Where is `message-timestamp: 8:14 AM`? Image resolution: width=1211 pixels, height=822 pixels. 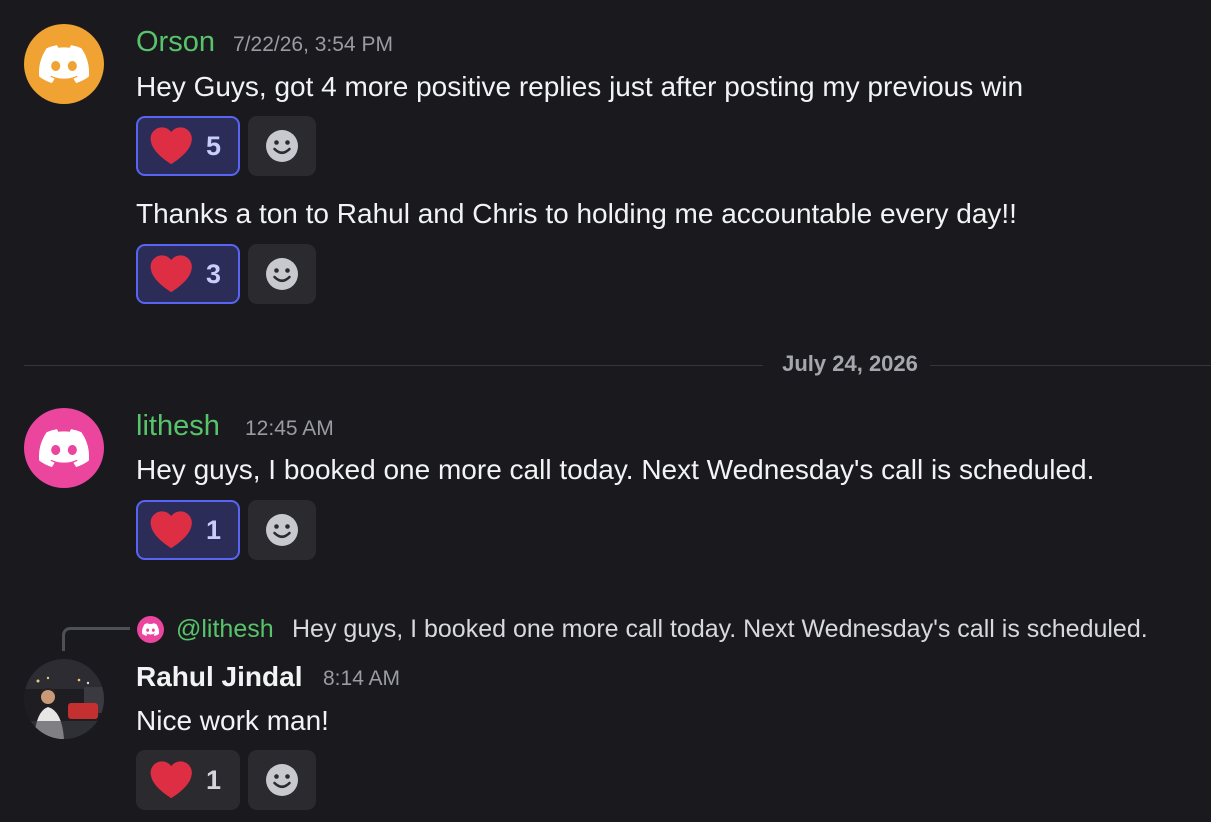
message-timestamp: 8:14 AM is located at coordinates (361, 679).